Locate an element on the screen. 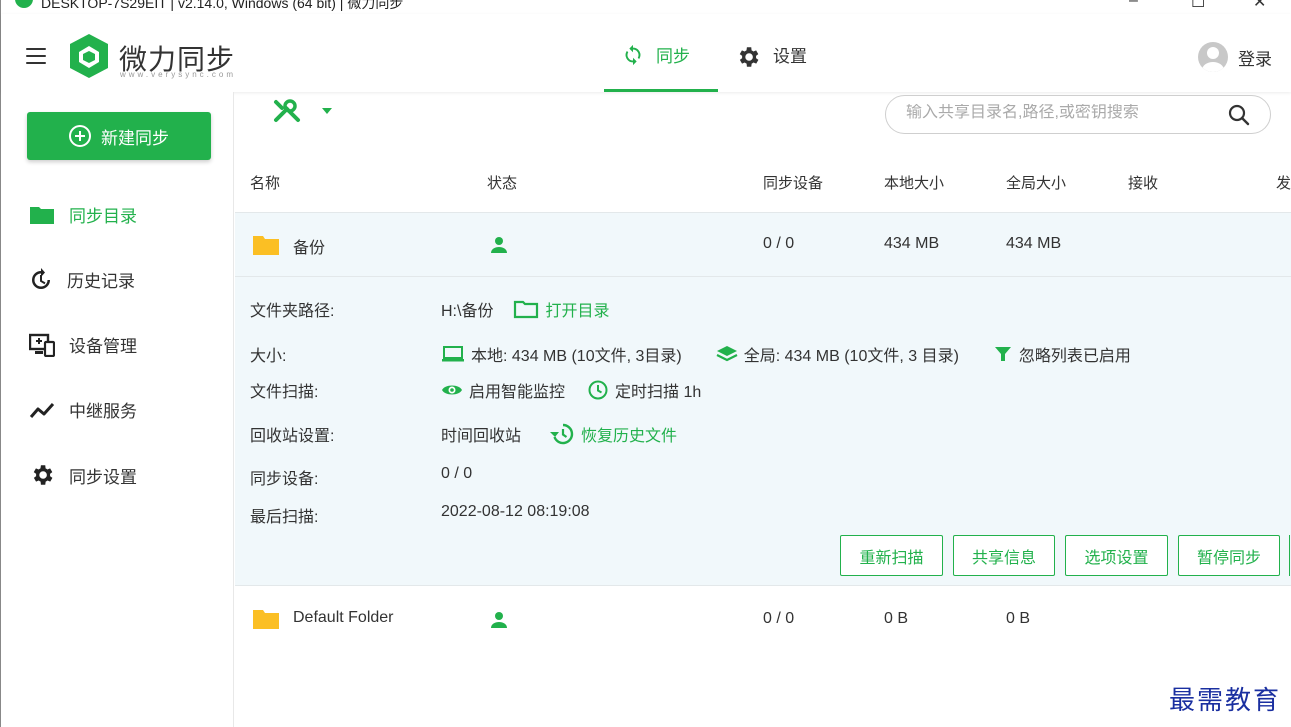  new-sync-button: 新建同步 is located at coordinates (119, 136).